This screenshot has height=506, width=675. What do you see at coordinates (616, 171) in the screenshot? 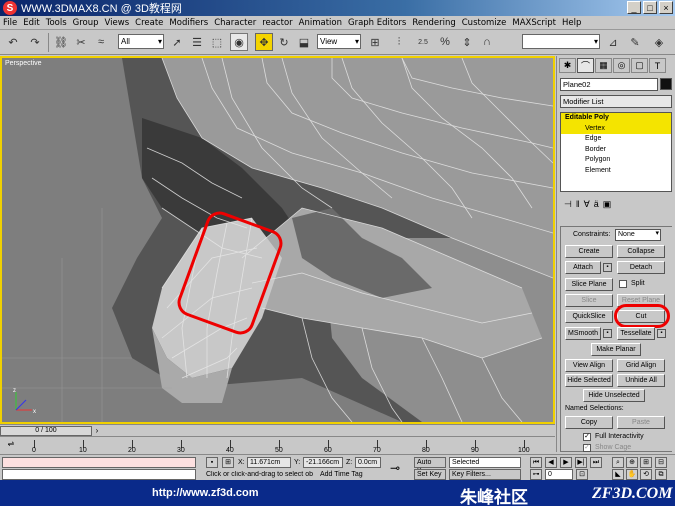
I see `stack-item-element: Element` at bounding box center [616, 171].